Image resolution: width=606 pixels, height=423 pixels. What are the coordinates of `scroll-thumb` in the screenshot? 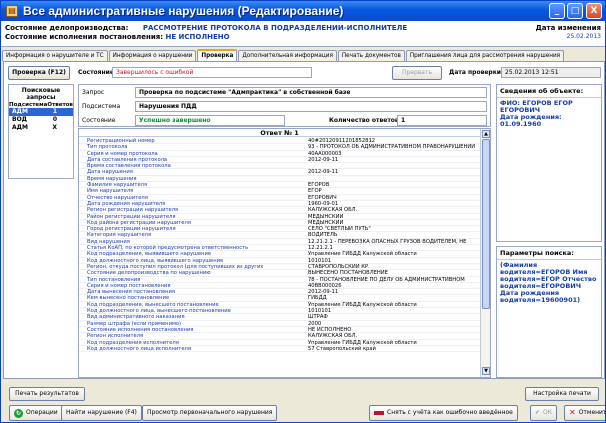 It's located at (486, 224).